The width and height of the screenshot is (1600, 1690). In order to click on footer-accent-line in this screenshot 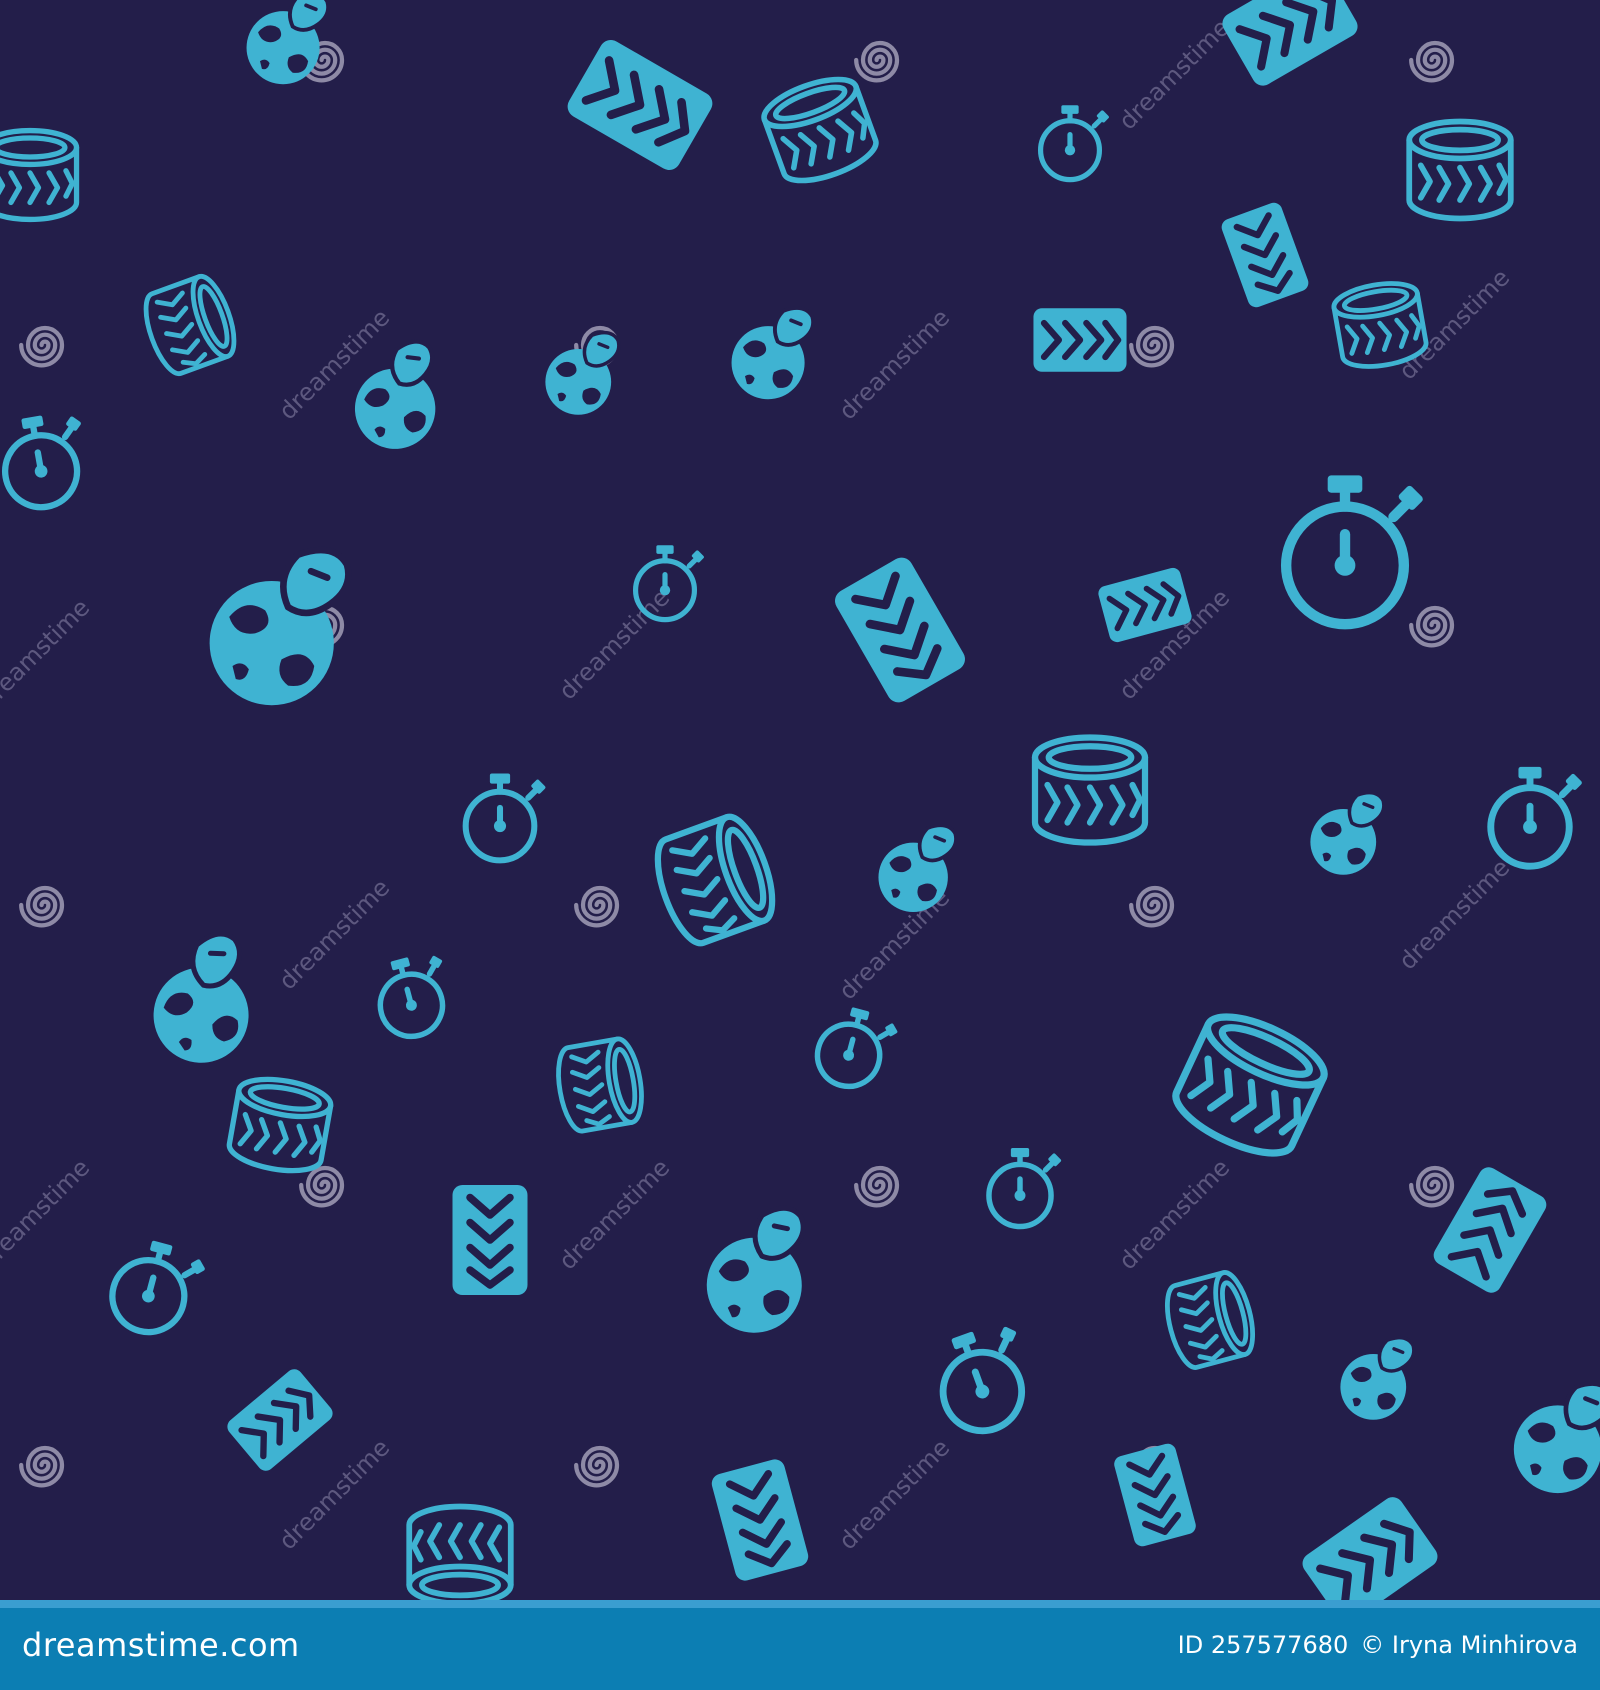, I will do `click(800, 1604)`.